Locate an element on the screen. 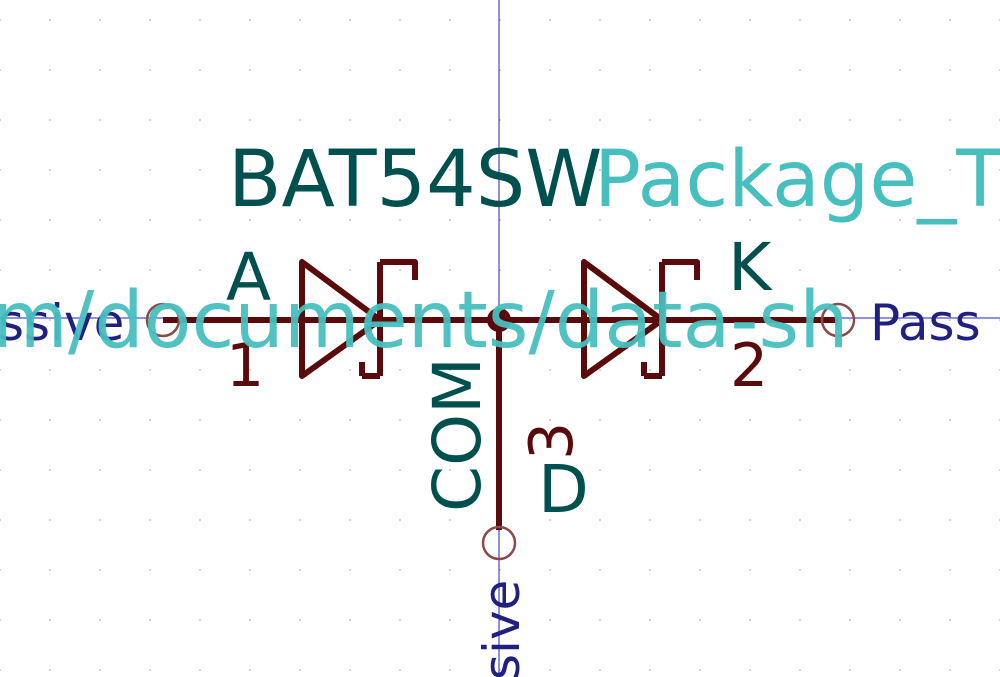 Image resolution: width=1000 pixels, height=677 pixels. datasheet-field: m/documents/data-sh is located at coordinates (424, 321).